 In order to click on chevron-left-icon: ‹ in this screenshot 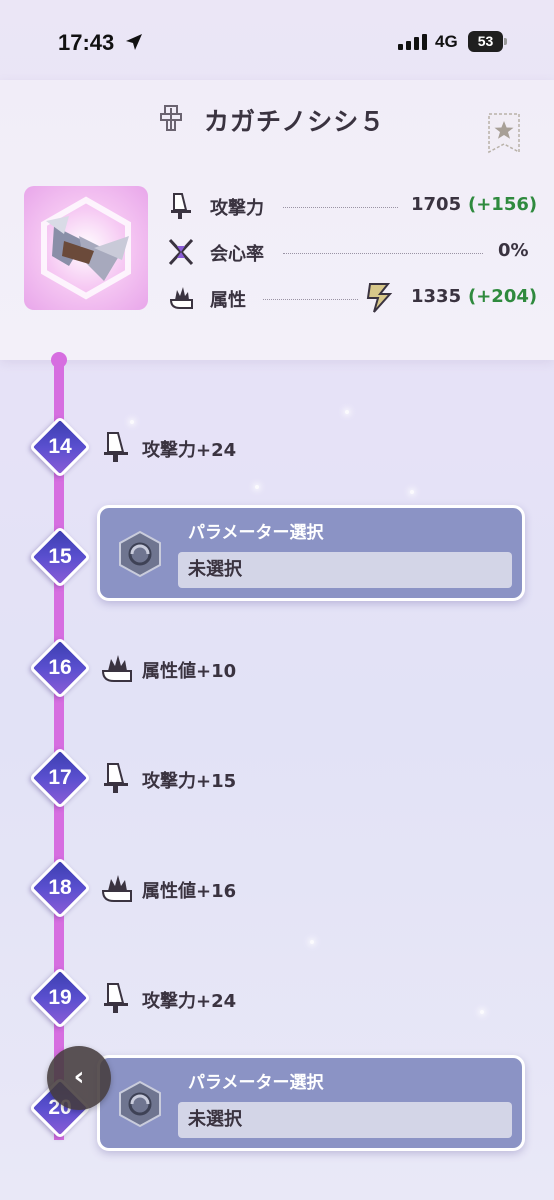, I will do `click(79, 1077)`.